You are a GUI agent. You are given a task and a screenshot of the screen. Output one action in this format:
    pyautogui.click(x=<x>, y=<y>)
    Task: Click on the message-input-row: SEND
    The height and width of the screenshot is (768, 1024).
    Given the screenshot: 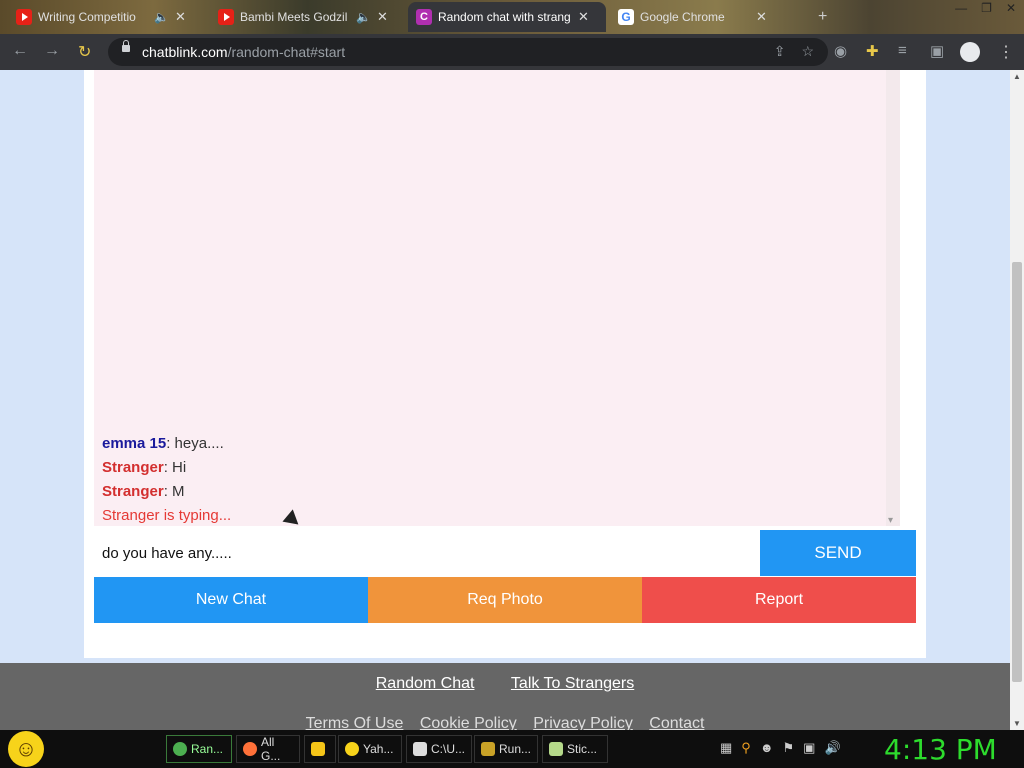 What is the action you would take?
    pyautogui.click(x=505, y=553)
    